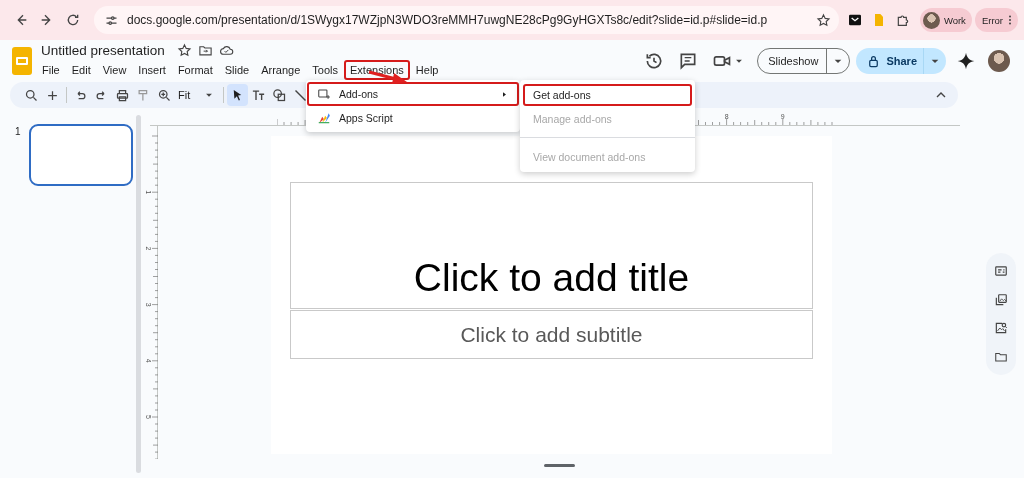 This screenshot has height=478, width=1024. What do you see at coordinates (114, 69) in the screenshot?
I see `menu-item: View` at bounding box center [114, 69].